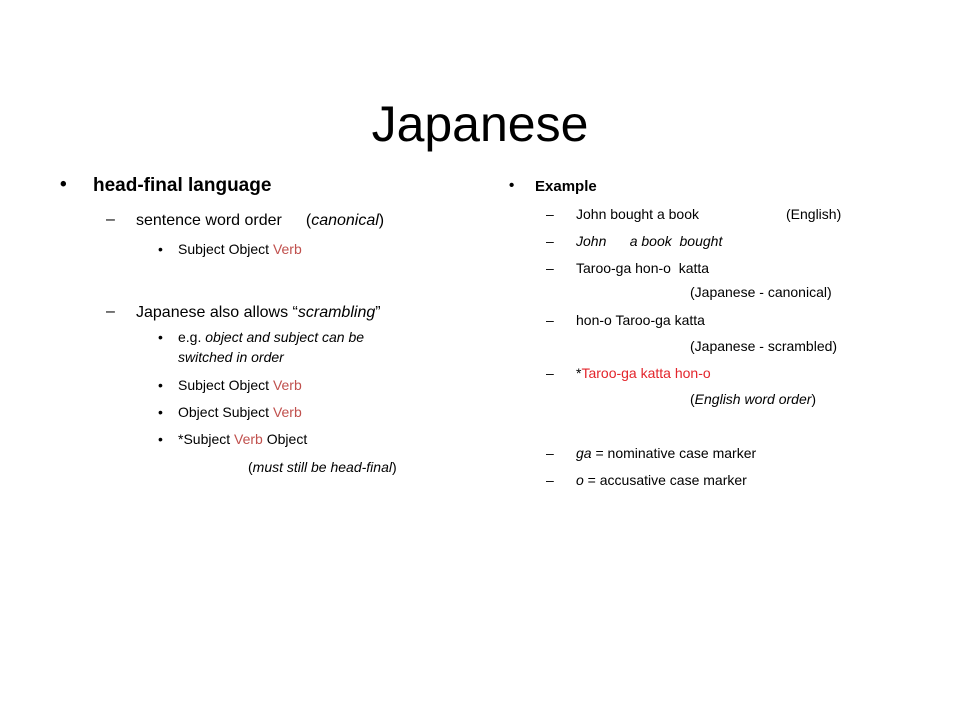 The width and height of the screenshot is (960, 720). Describe the element at coordinates (640, 320) in the screenshot. I see `example-item: hon-o Taroo-ga katta` at that location.